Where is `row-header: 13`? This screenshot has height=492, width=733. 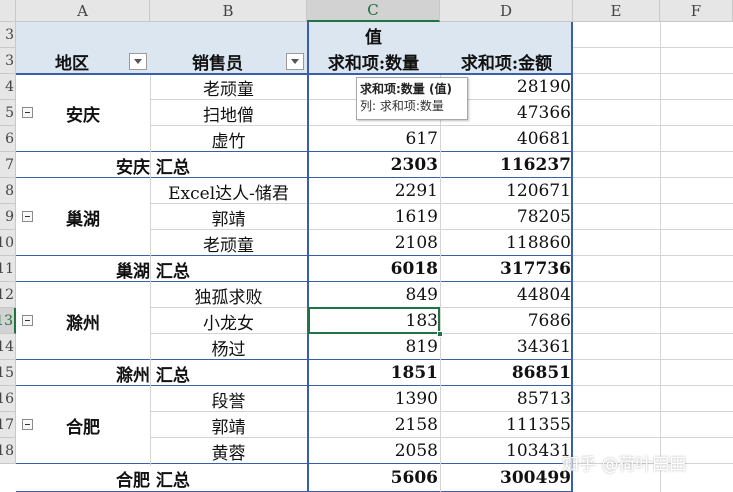 row-header: 13 is located at coordinates (8, 321).